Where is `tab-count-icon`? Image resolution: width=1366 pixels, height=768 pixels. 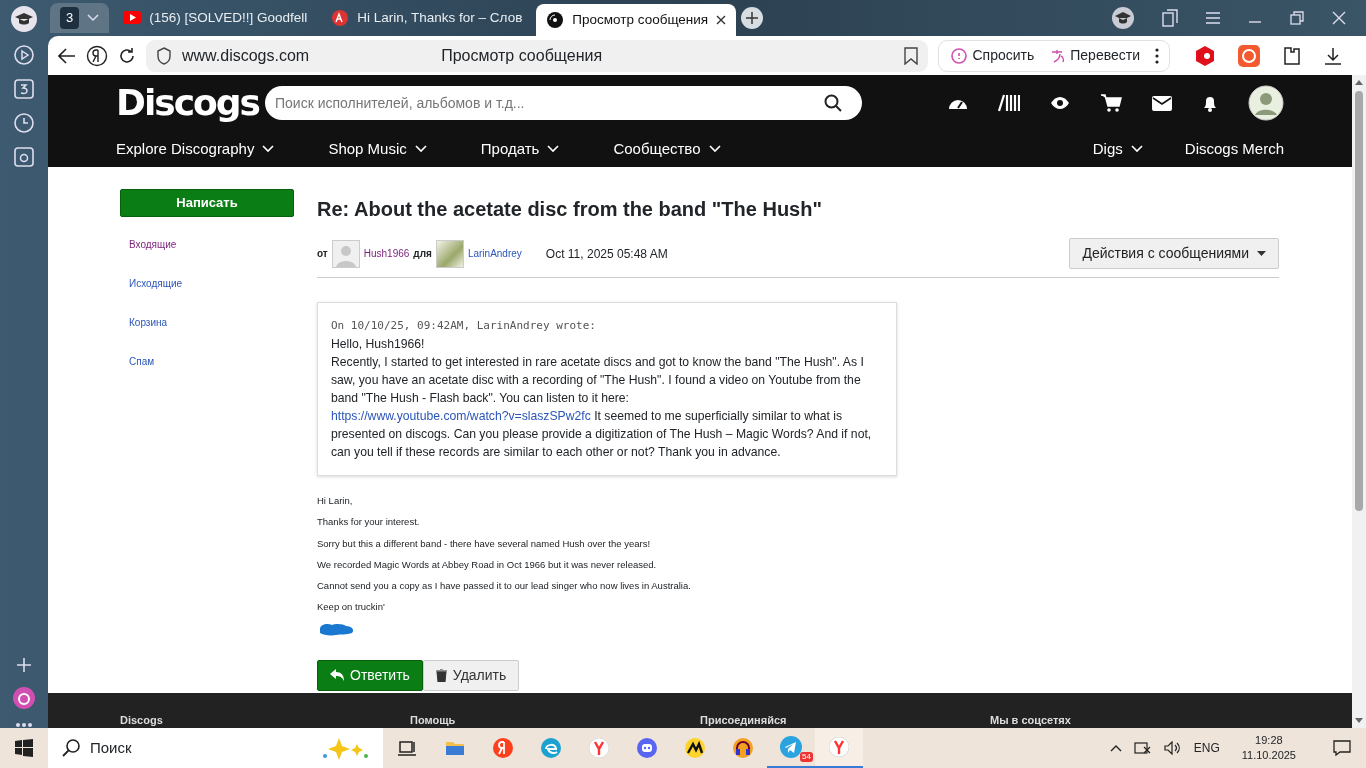
tab-count-icon is located at coordinates (24, 89).